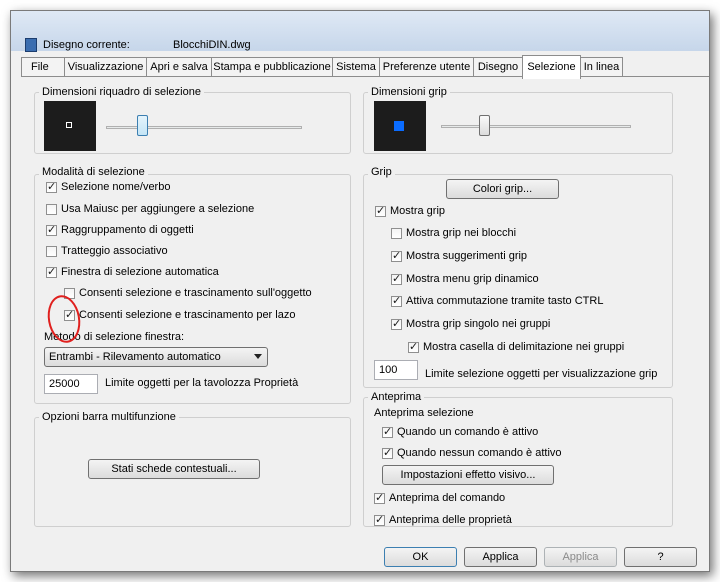  I want to click on label-associative-hatch: Tratteggio associativo, so click(114, 251).